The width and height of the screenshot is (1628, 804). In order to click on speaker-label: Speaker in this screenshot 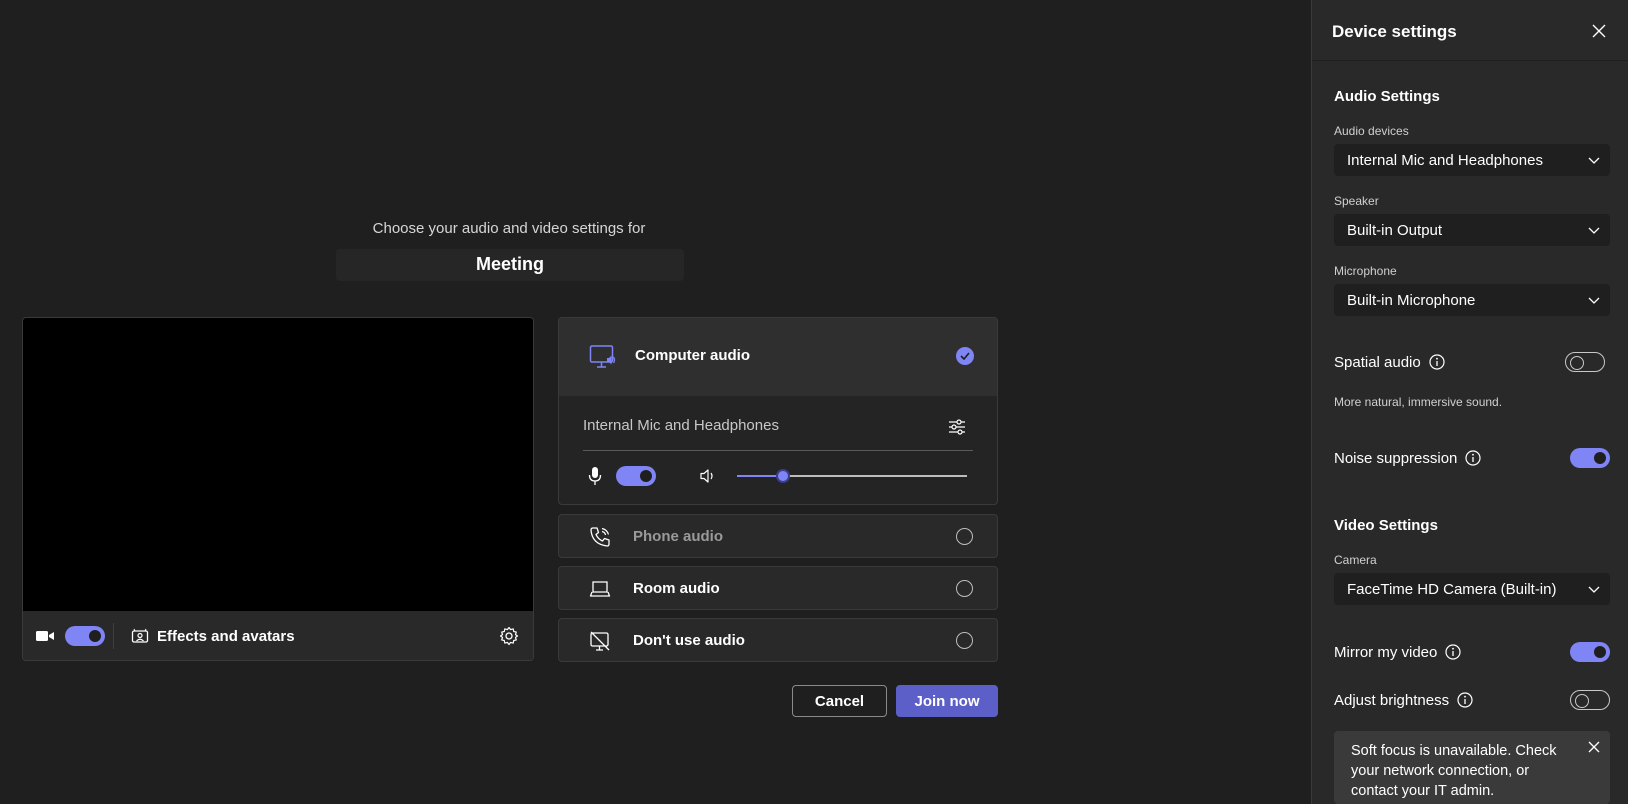, I will do `click(1356, 201)`.